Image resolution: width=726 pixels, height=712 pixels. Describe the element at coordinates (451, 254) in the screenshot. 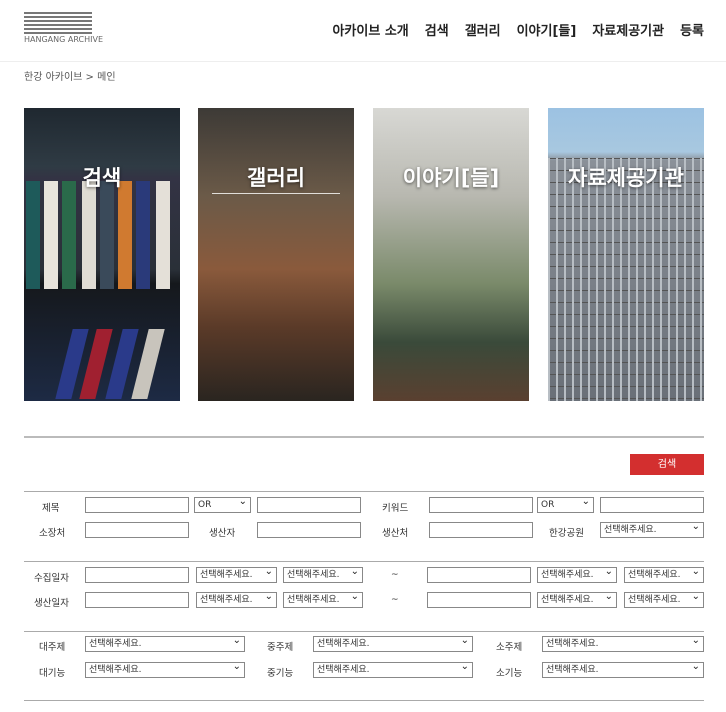

I see `card-stories: 이야기[들]` at that location.